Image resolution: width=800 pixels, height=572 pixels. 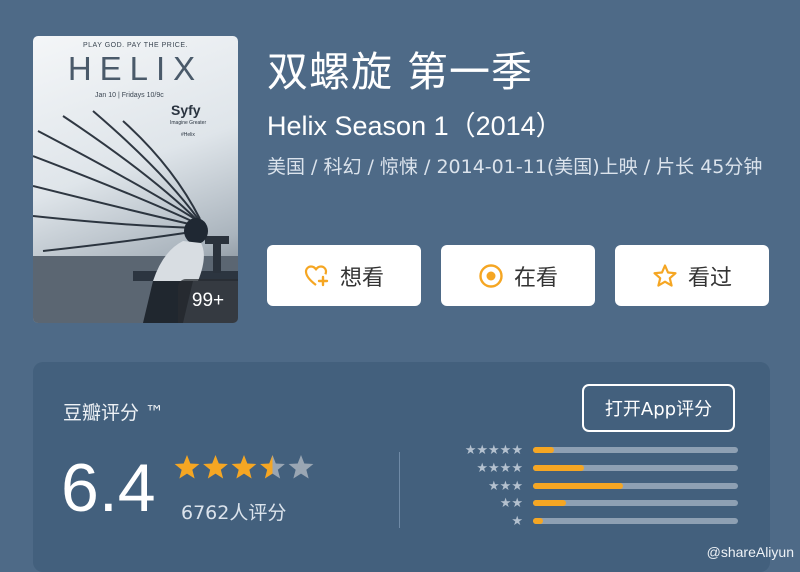 I want to click on watching-button: 在看, so click(x=518, y=275).